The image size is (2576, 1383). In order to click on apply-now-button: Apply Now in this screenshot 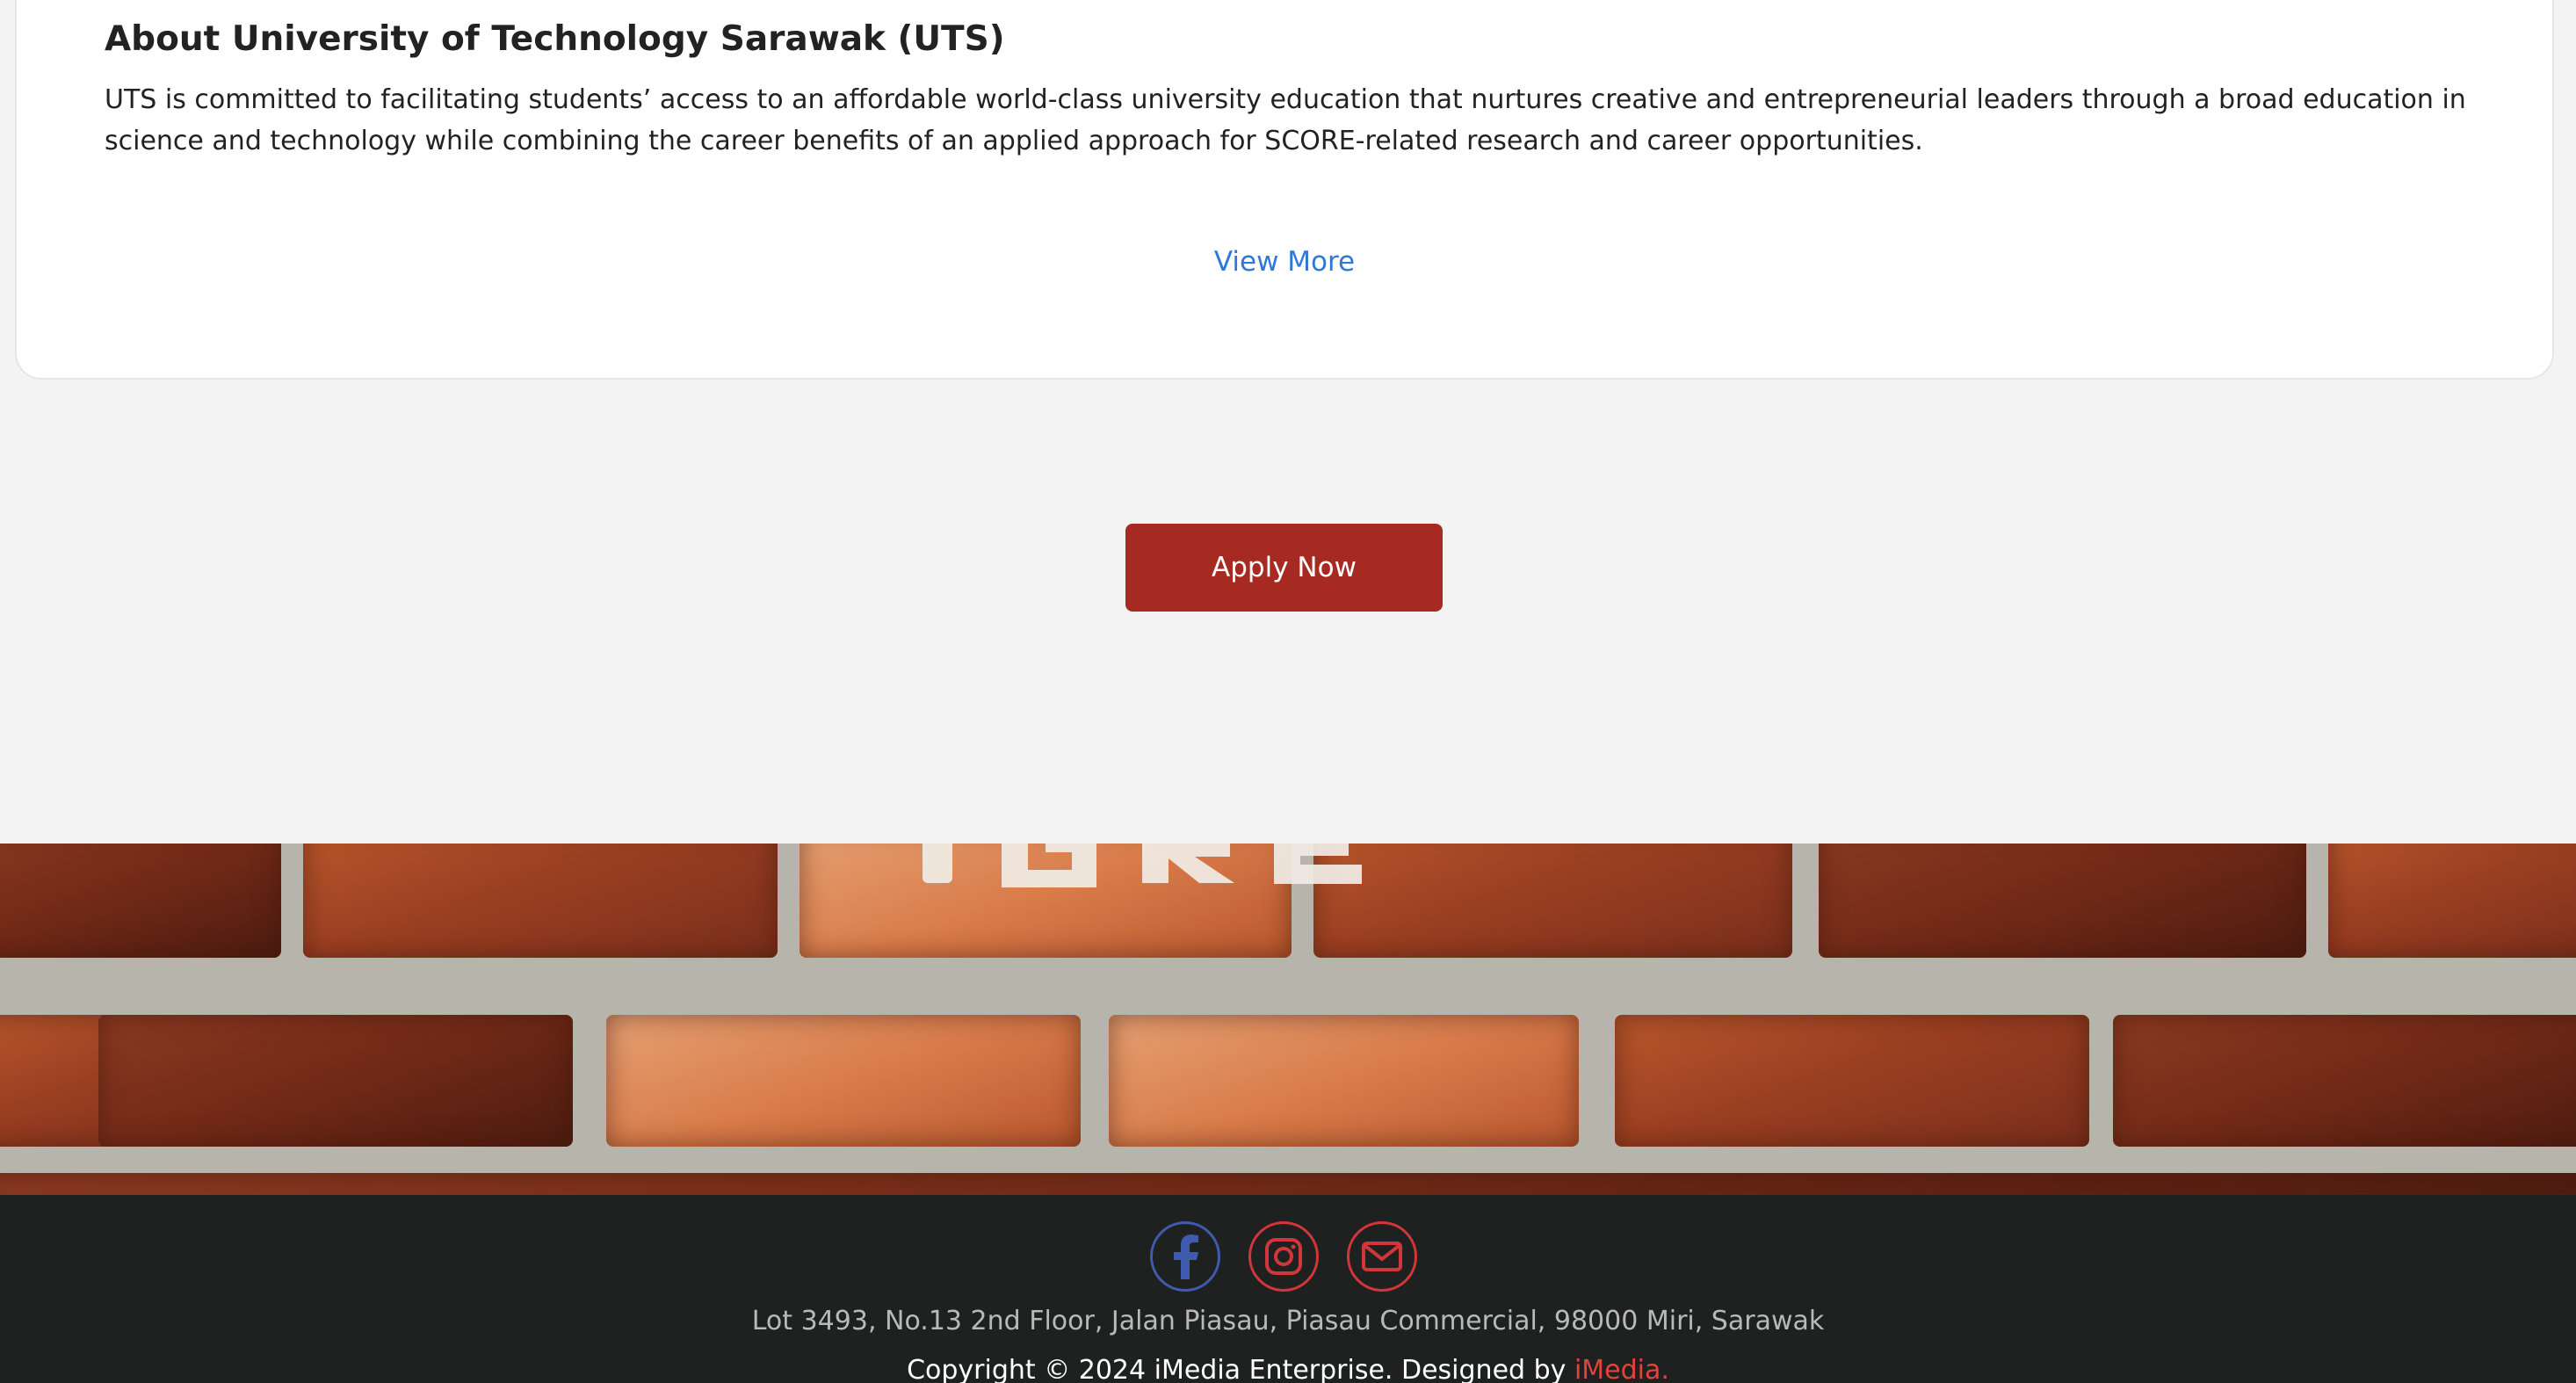, I will do `click(1284, 568)`.